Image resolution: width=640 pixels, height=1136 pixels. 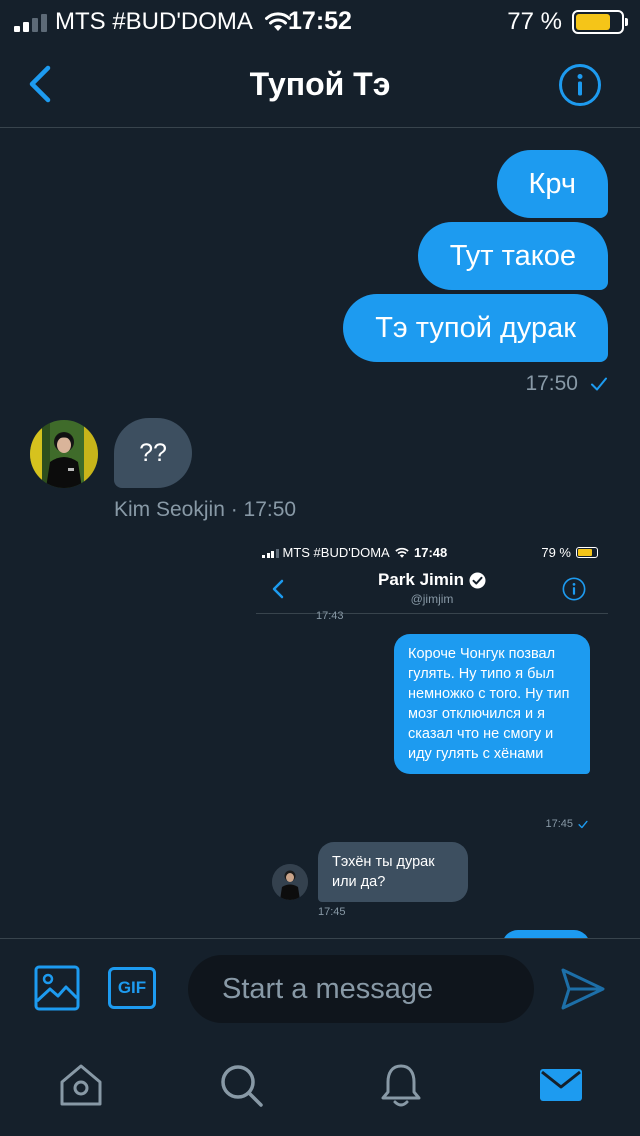 What do you see at coordinates (552, 184) in the screenshot?
I see `outgoing-message: Крч` at bounding box center [552, 184].